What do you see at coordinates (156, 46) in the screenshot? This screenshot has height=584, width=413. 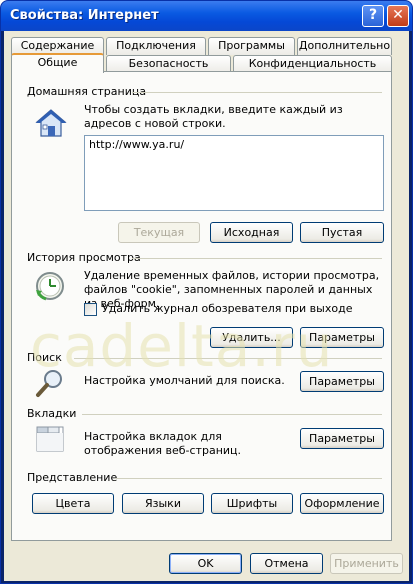 I see `tab-connections: Подключения` at bounding box center [156, 46].